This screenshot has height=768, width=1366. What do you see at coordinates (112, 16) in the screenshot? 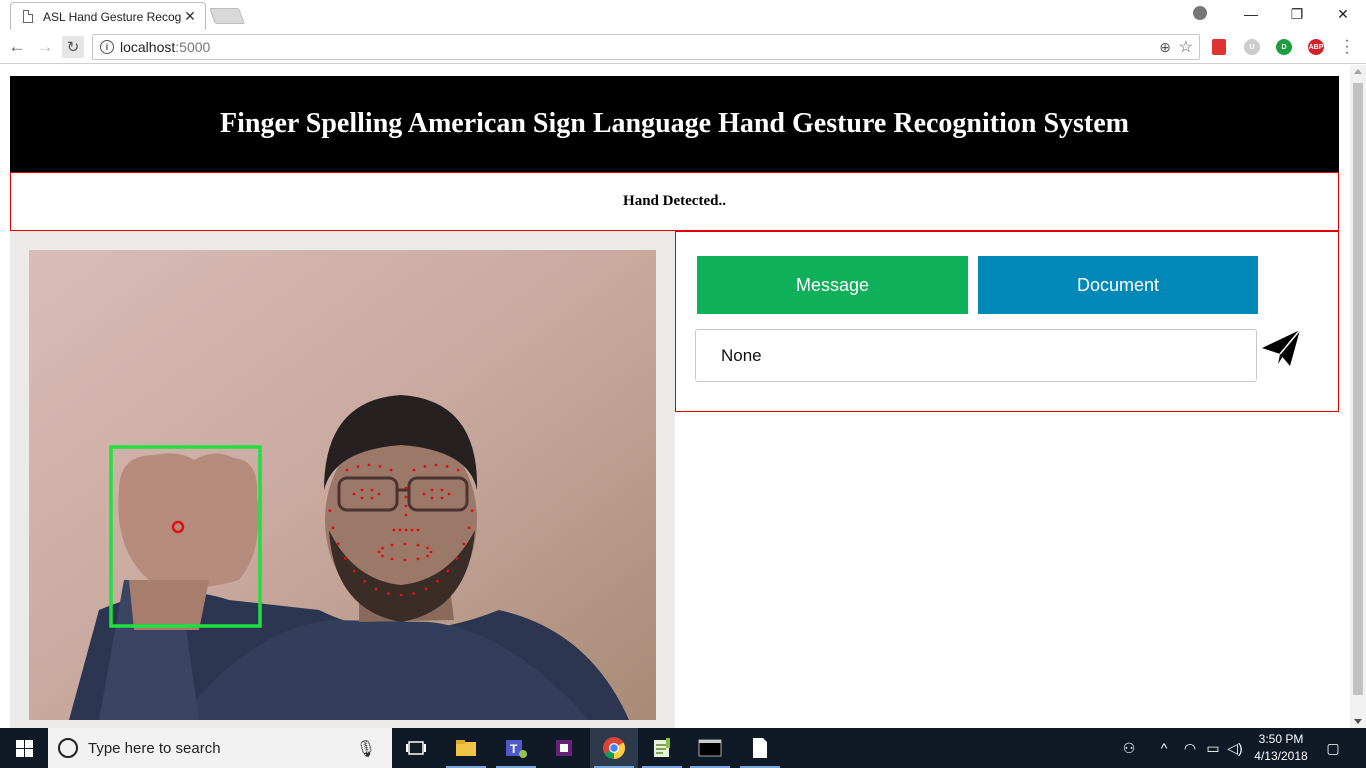
I see `tab-title: ASL Hand Gesture Recog` at bounding box center [112, 16].